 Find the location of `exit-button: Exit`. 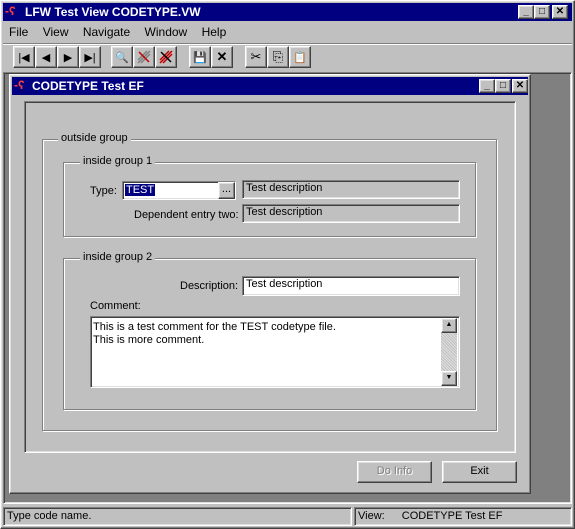

exit-button: Exit is located at coordinates (479, 472).